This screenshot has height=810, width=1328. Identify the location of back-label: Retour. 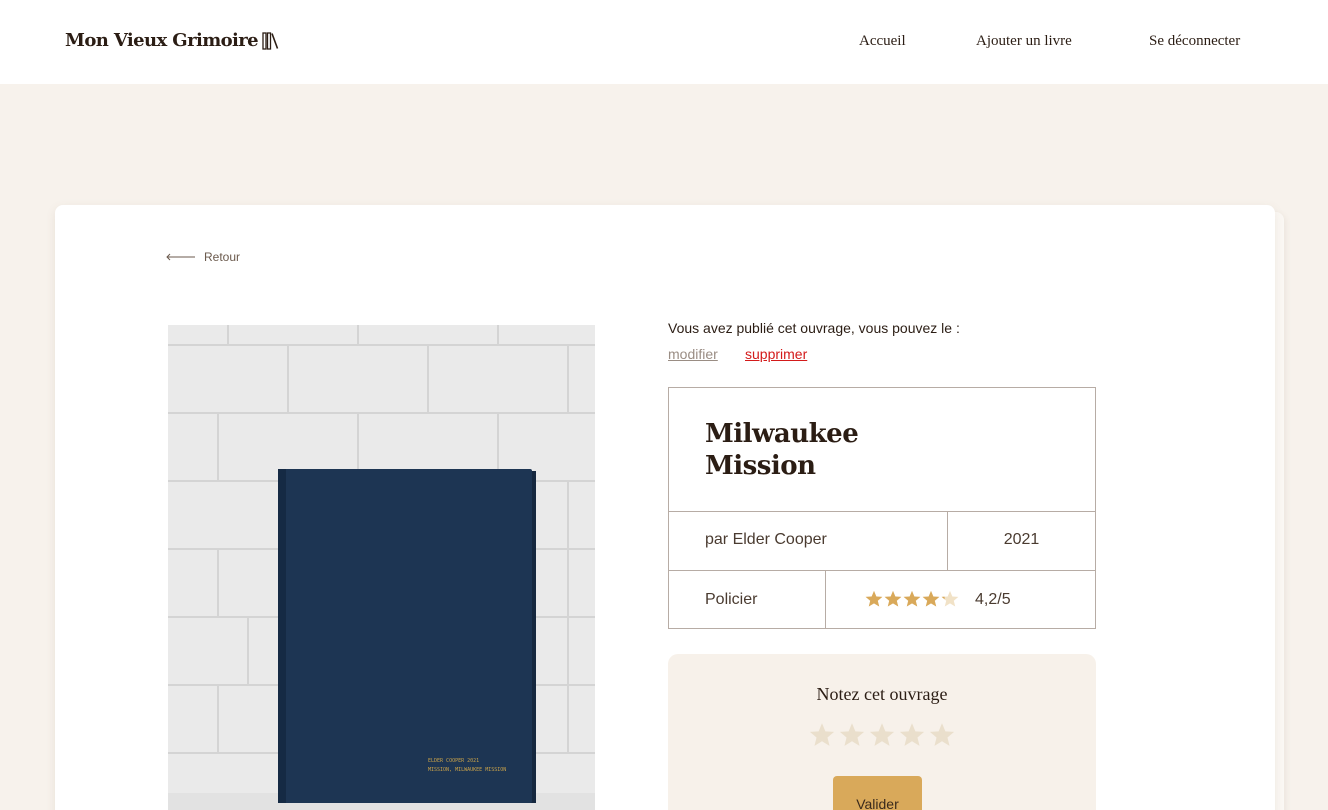
(222, 257).